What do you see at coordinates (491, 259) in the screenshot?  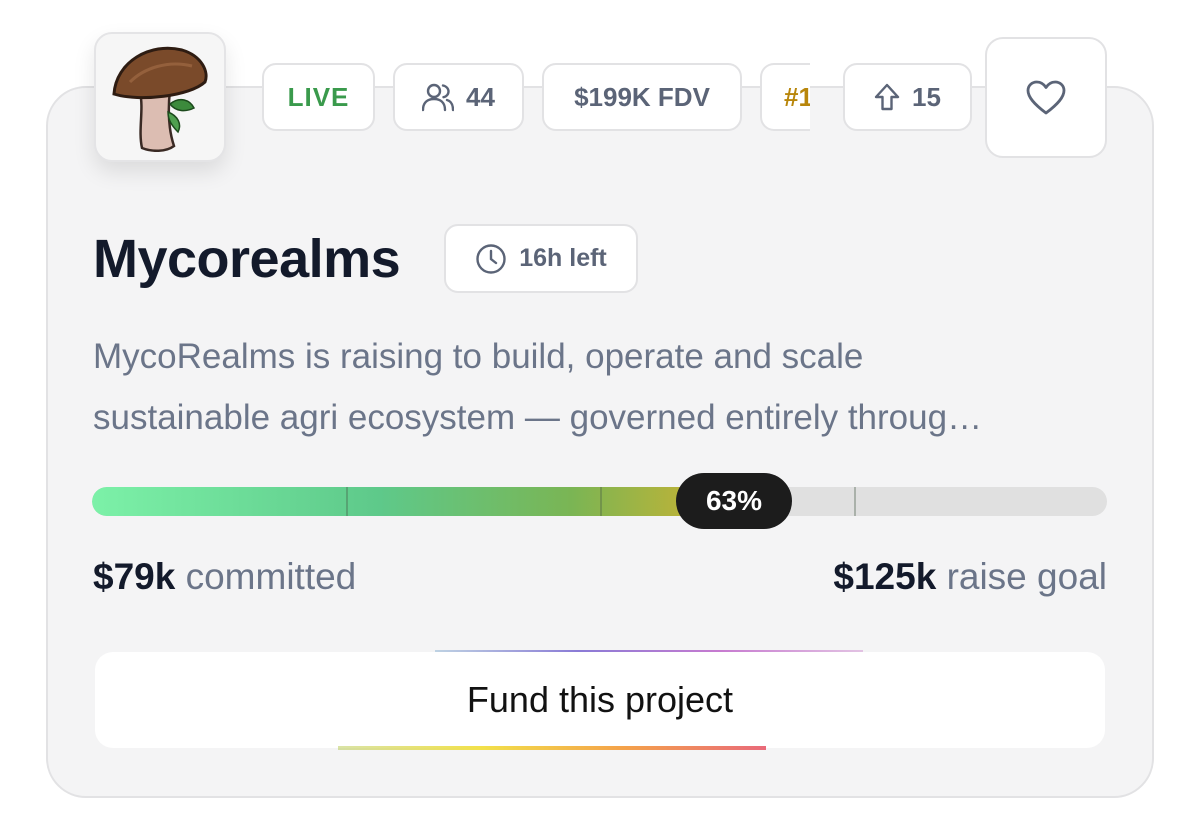 I see `clock-icon` at bounding box center [491, 259].